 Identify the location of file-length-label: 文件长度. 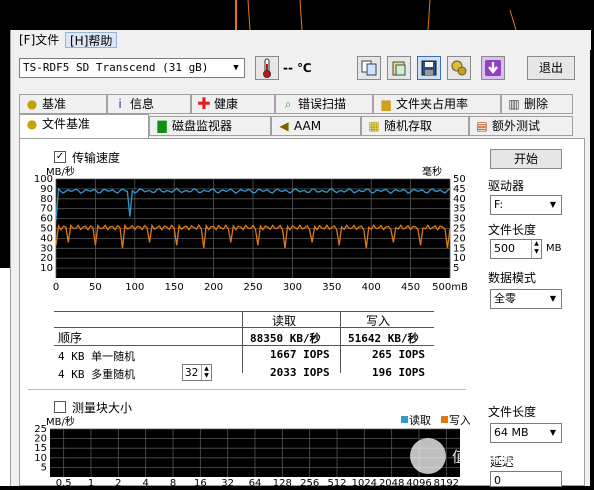
(512, 230).